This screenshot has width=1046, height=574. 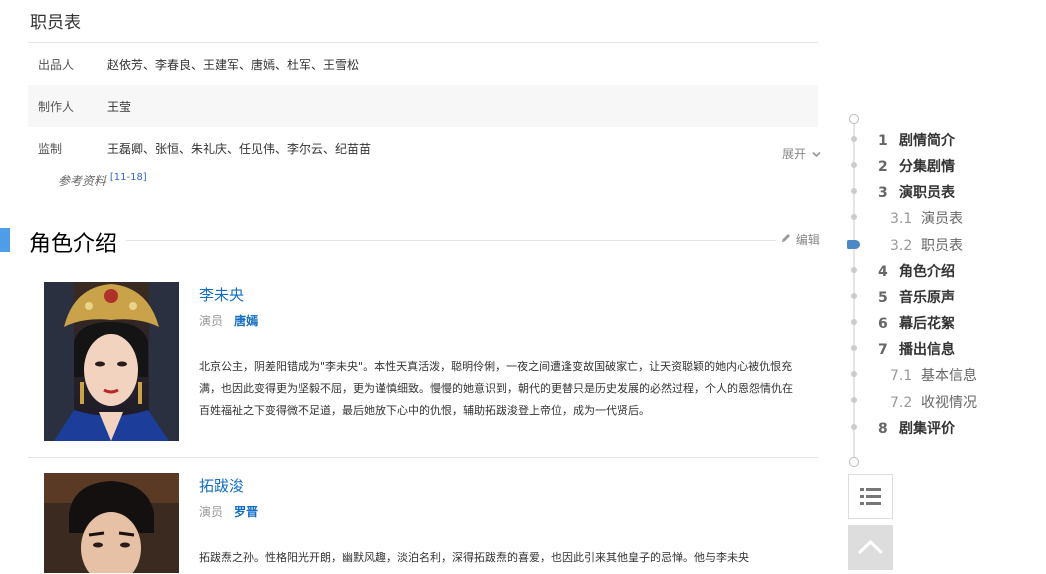 What do you see at coordinates (82, 181) in the screenshot?
I see `reference-label: 参考资料` at bounding box center [82, 181].